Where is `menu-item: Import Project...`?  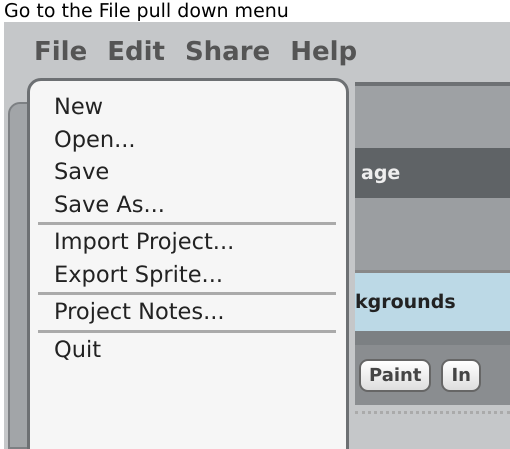
menu-item: Import Project... is located at coordinates (195, 242).